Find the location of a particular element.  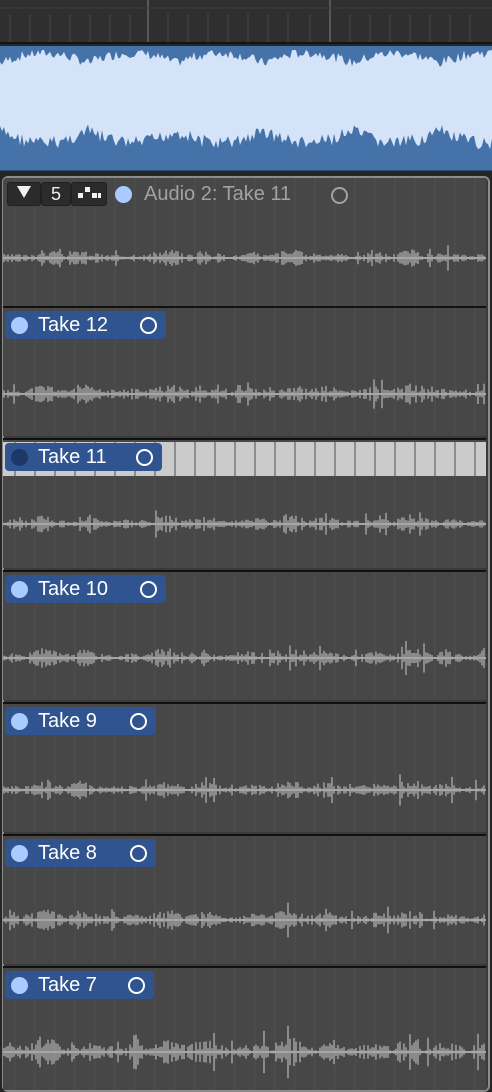

triangle-down-icon is located at coordinates (24, 194).